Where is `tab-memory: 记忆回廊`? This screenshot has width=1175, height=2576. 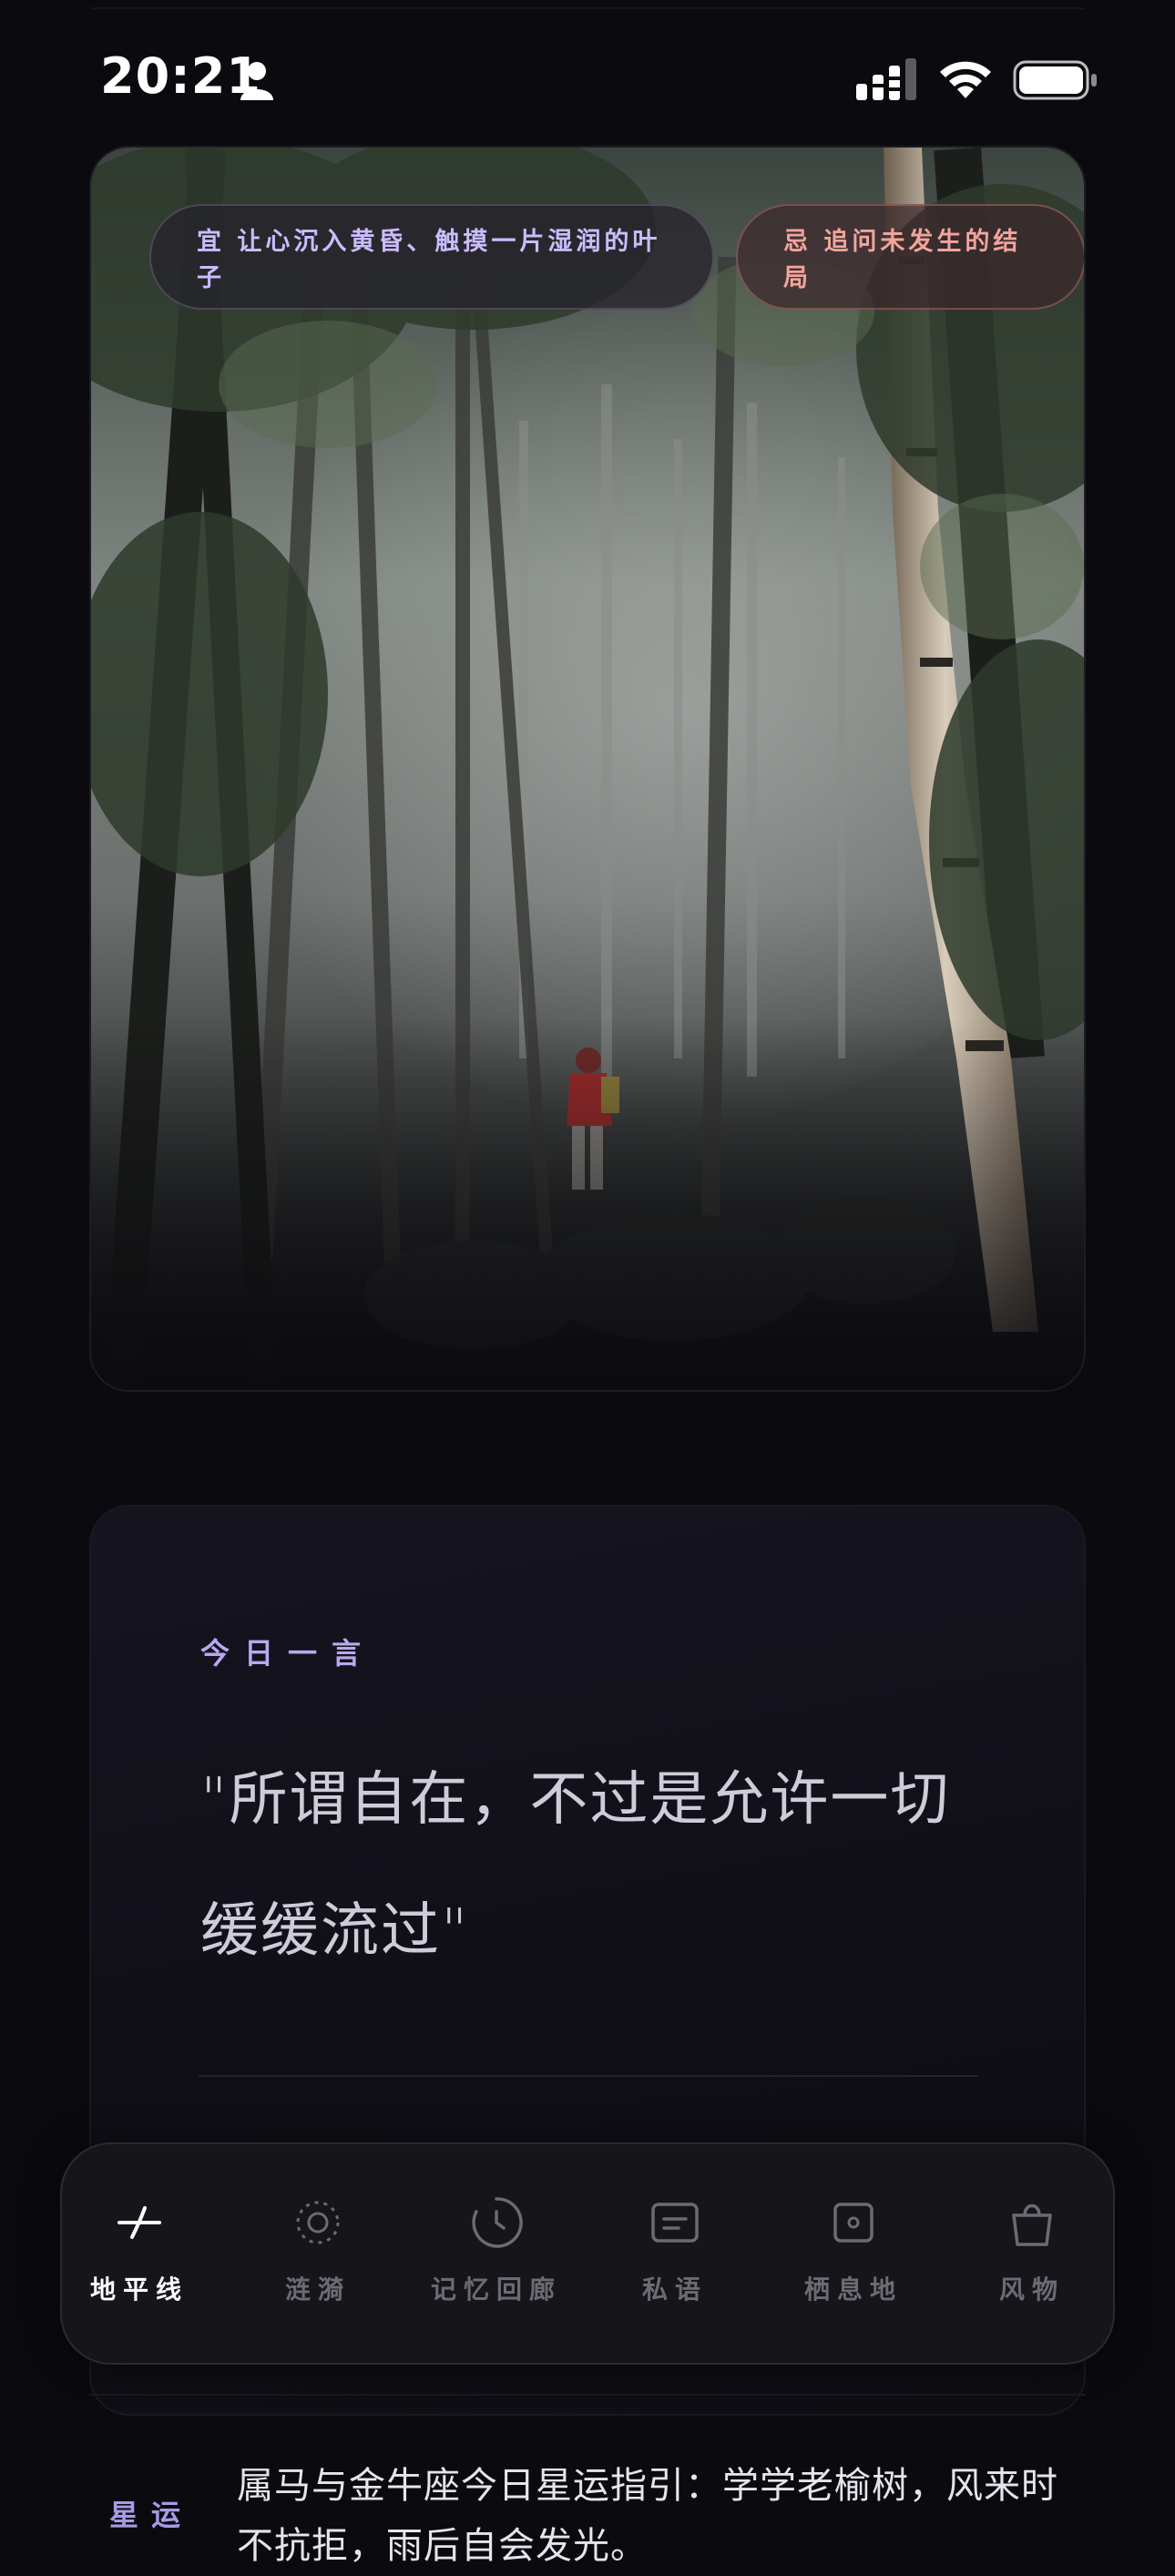 tab-memory: 记忆回廊 is located at coordinates (496, 2259).